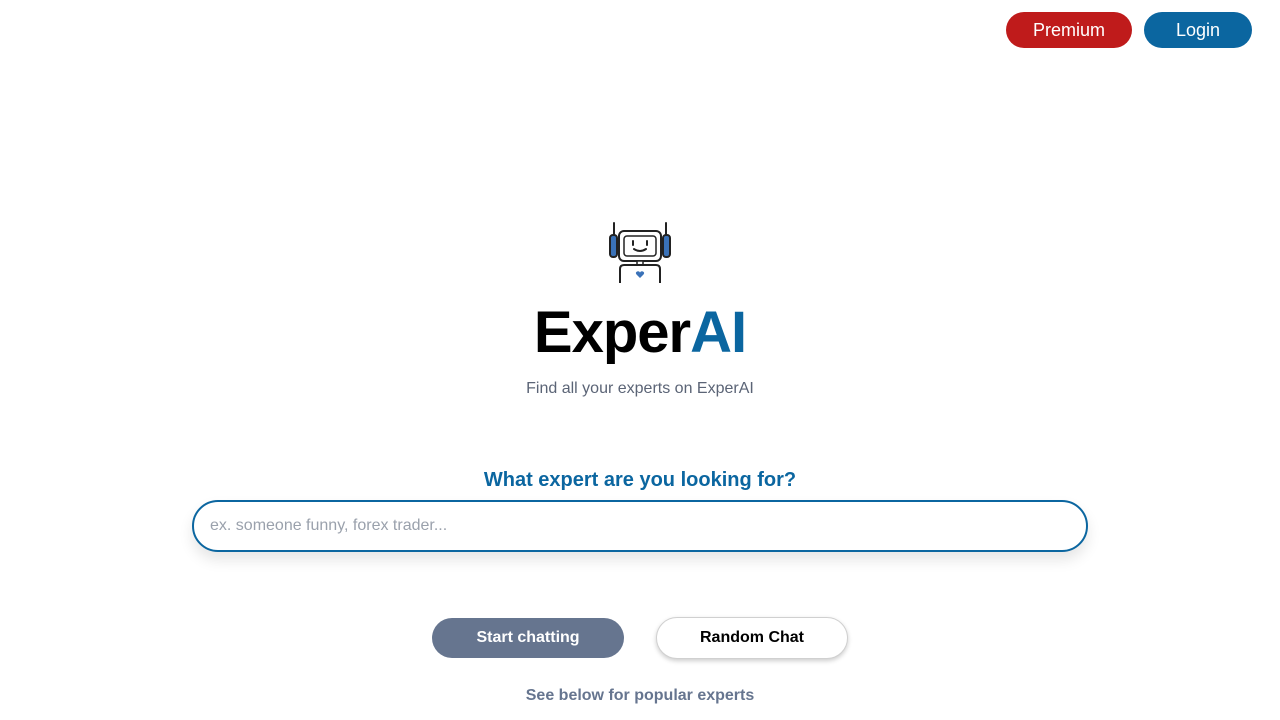 The height and width of the screenshot is (720, 1280). I want to click on tagline: Find all your experts on ExperAI, so click(640, 388).